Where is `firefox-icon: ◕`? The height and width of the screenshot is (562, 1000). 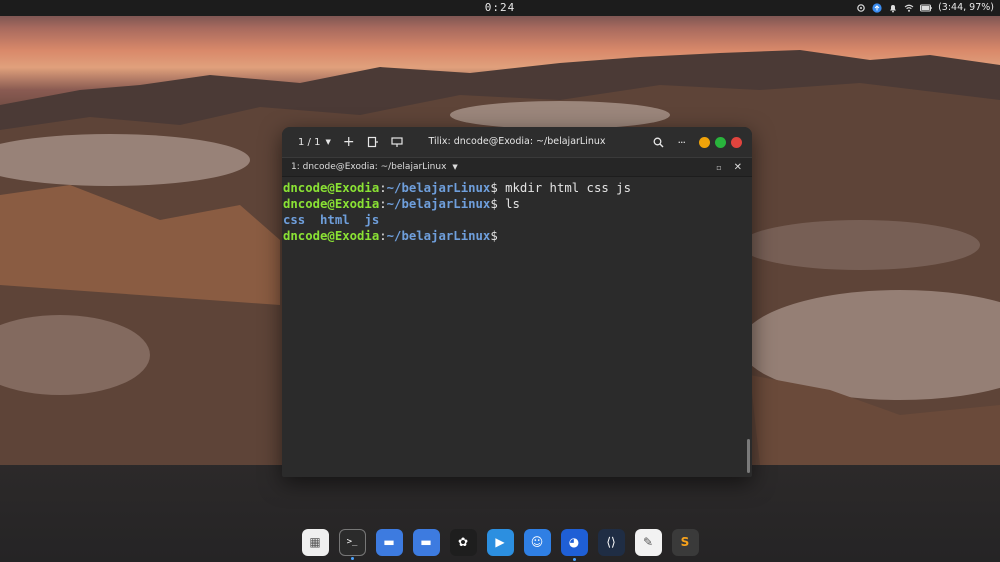
firefox-icon: ◕ is located at coordinates (574, 542).